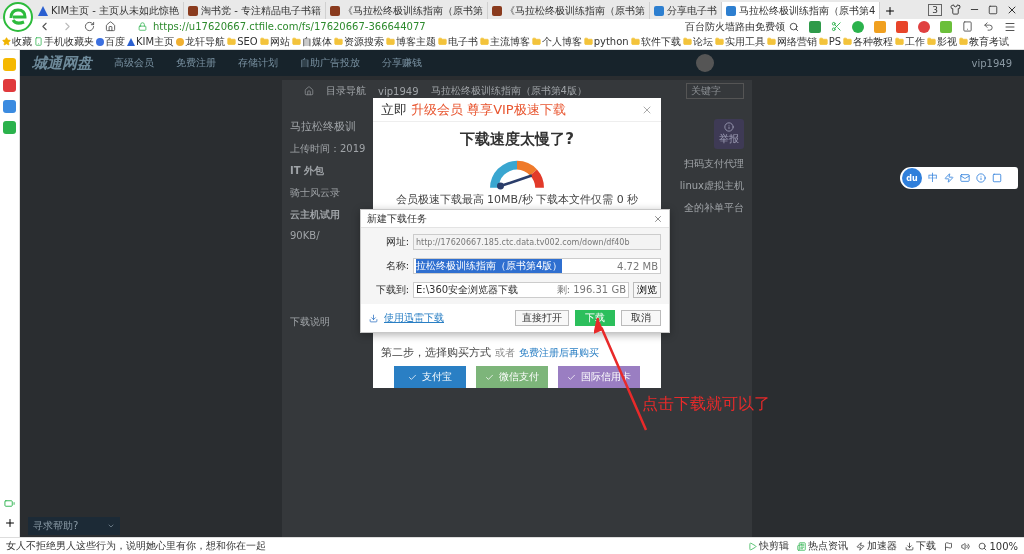  Describe the element at coordinates (414, 318) in the screenshot. I see `thunder-link: 使用迅雷下载` at that location.